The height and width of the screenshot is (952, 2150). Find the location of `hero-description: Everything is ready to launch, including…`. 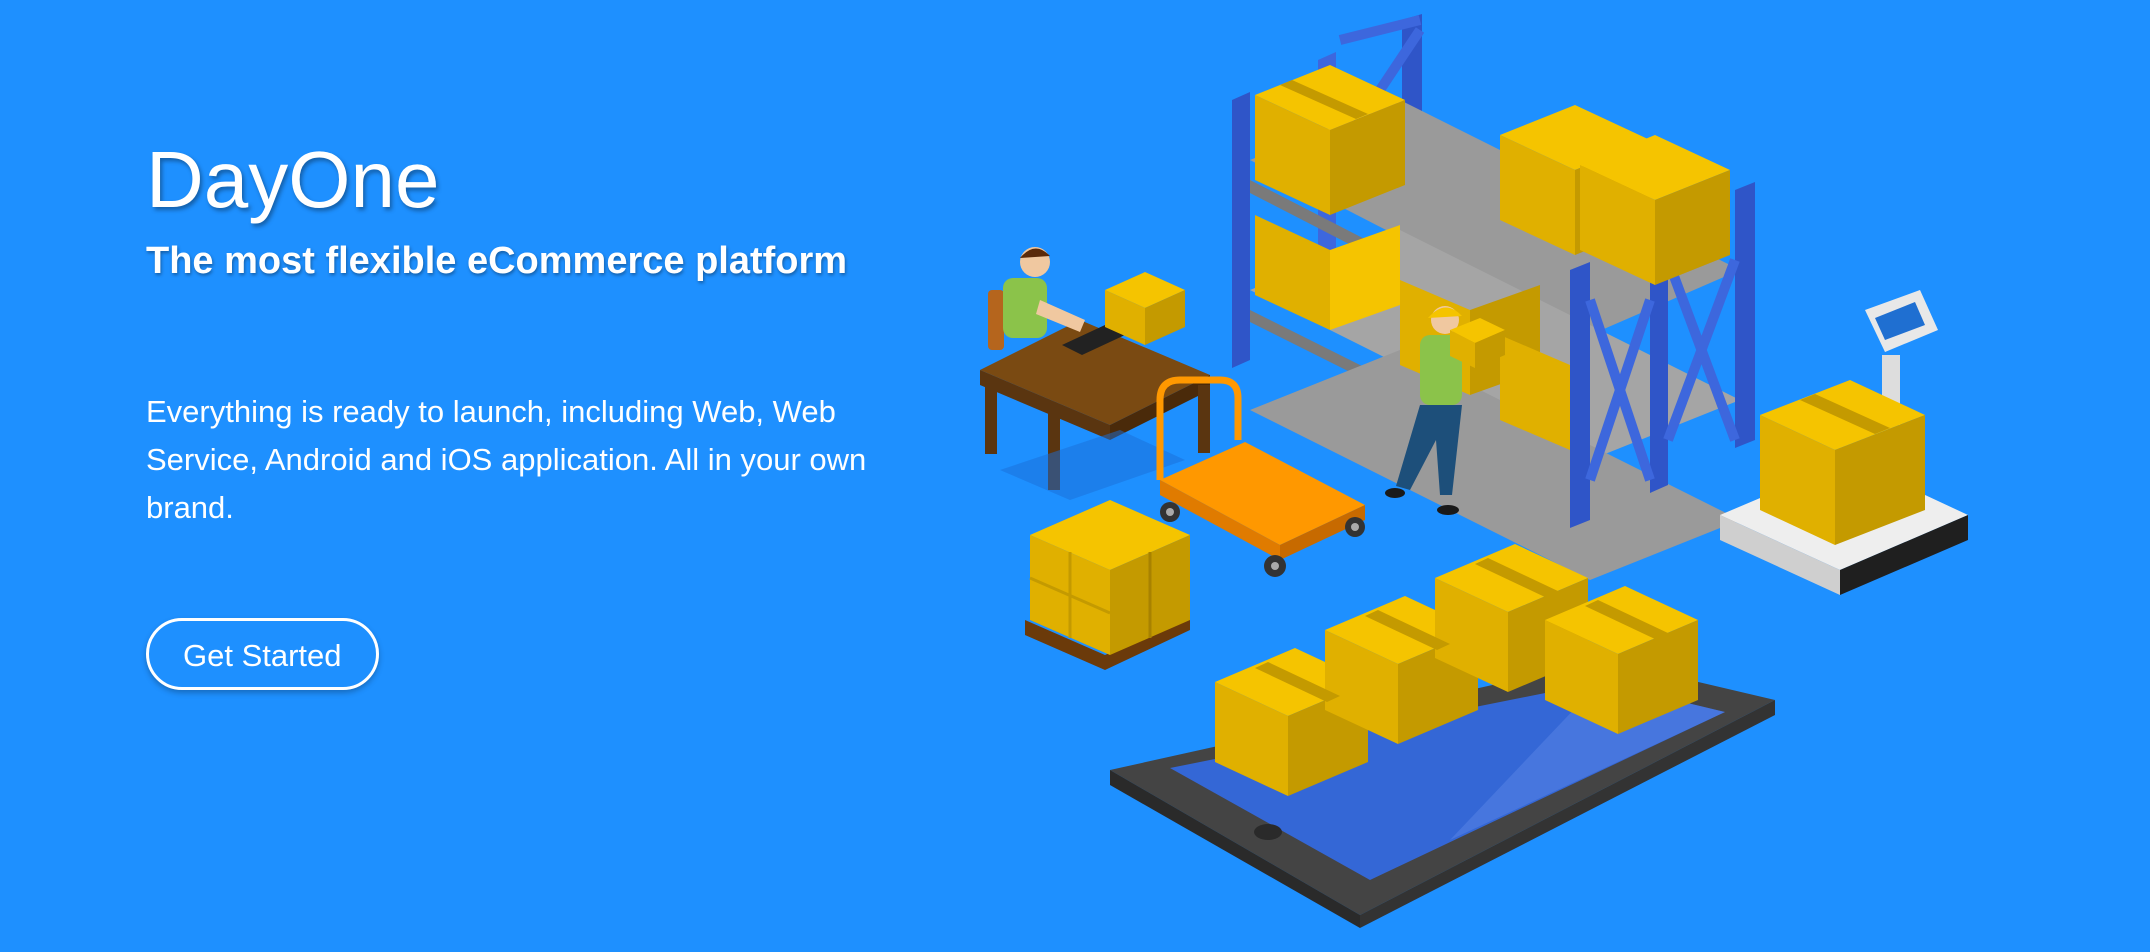

hero-description: Everything is ready to launch, including… is located at coordinates (506, 459).